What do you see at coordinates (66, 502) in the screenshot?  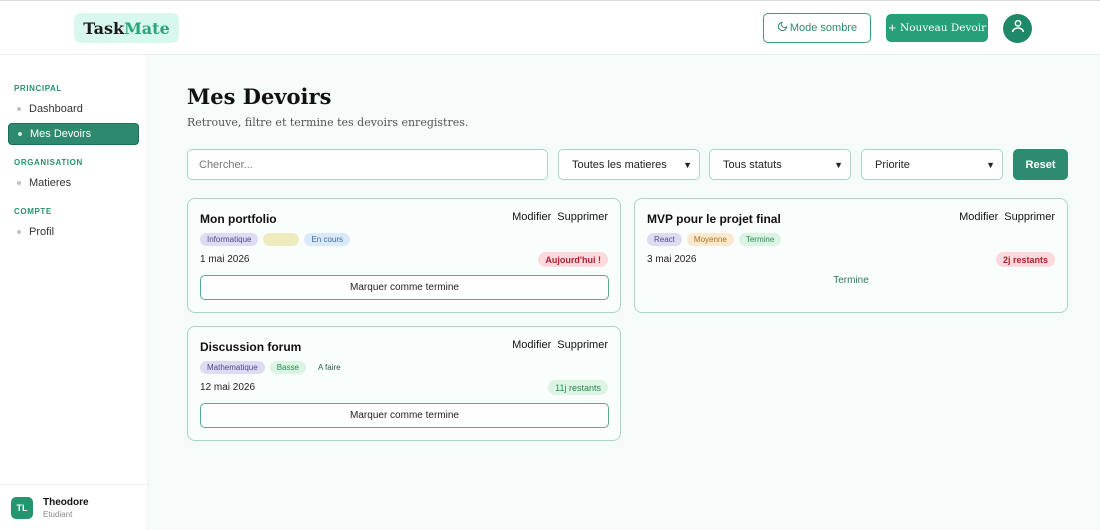 I see `user-name: Theodore` at bounding box center [66, 502].